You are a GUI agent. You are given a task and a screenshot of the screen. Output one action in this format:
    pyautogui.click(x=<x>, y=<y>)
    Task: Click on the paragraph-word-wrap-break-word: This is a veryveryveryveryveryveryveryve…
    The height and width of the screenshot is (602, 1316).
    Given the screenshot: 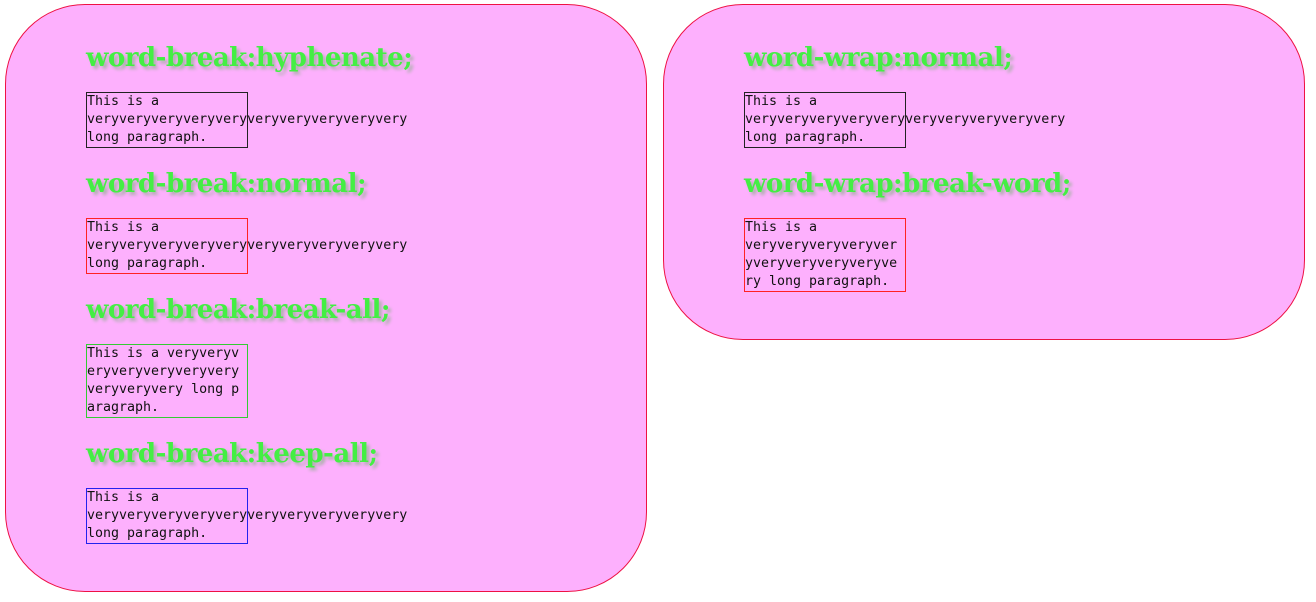 What is the action you would take?
    pyautogui.click(x=825, y=255)
    